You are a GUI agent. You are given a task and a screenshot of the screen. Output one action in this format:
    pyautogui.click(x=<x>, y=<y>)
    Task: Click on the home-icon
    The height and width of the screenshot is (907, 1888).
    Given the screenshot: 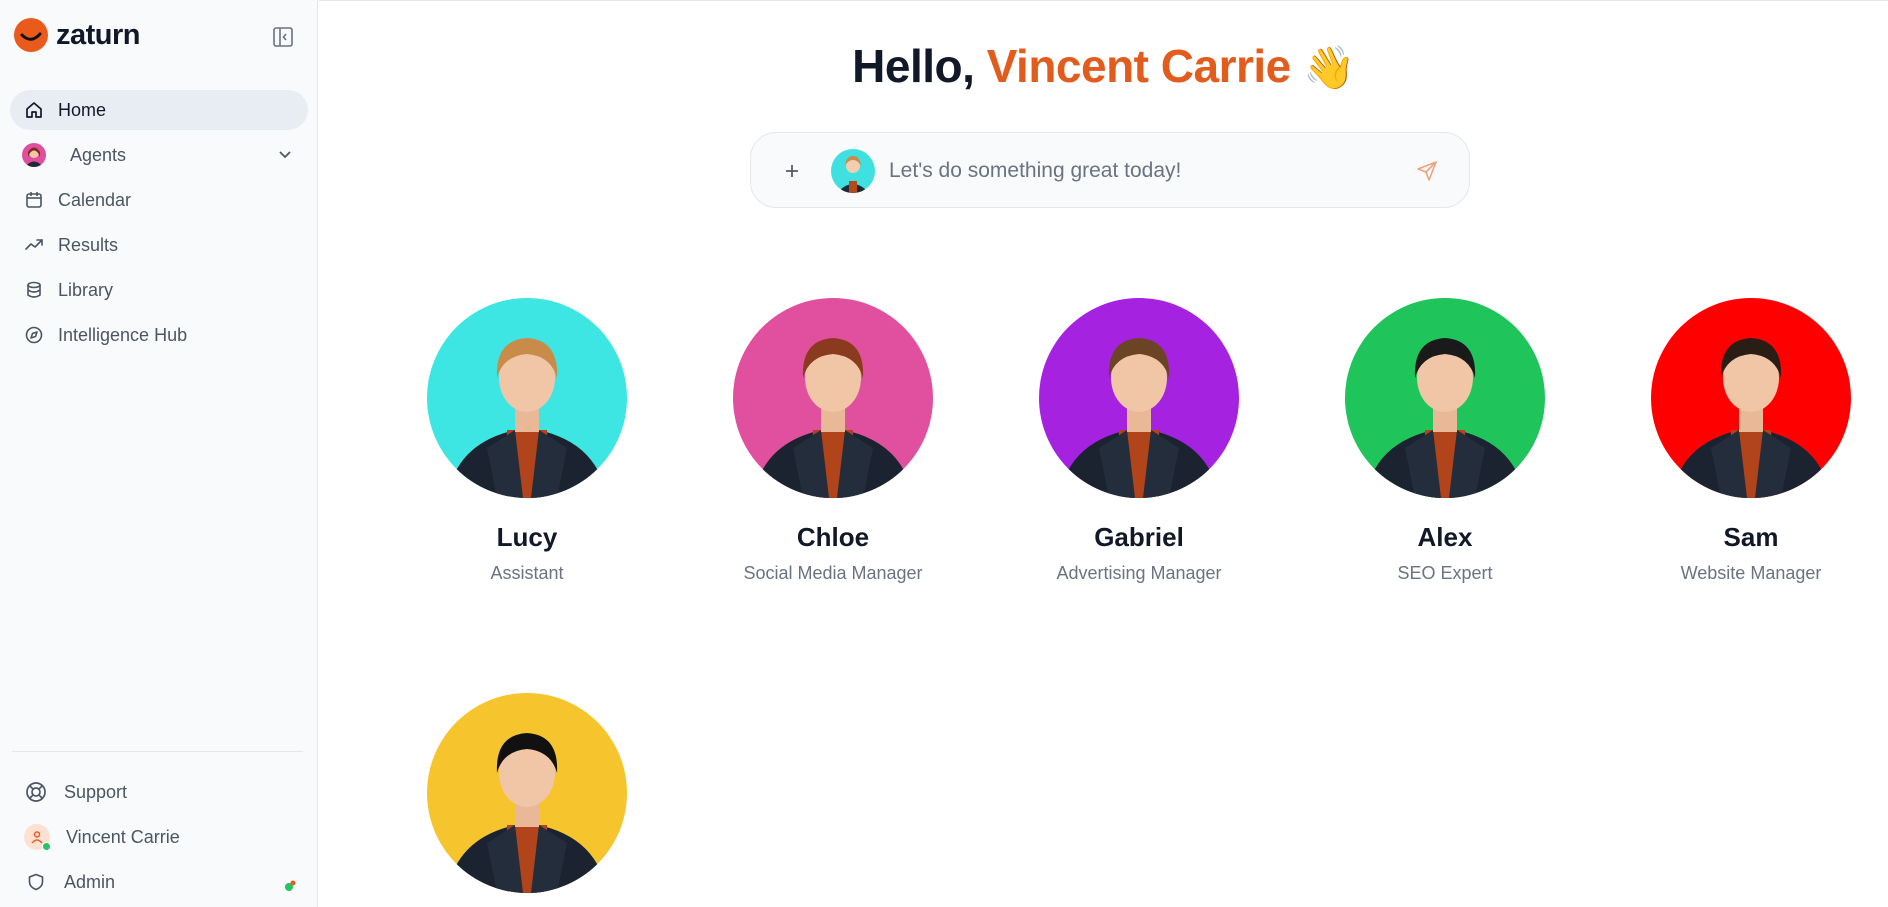 What is the action you would take?
    pyautogui.click(x=34, y=110)
    